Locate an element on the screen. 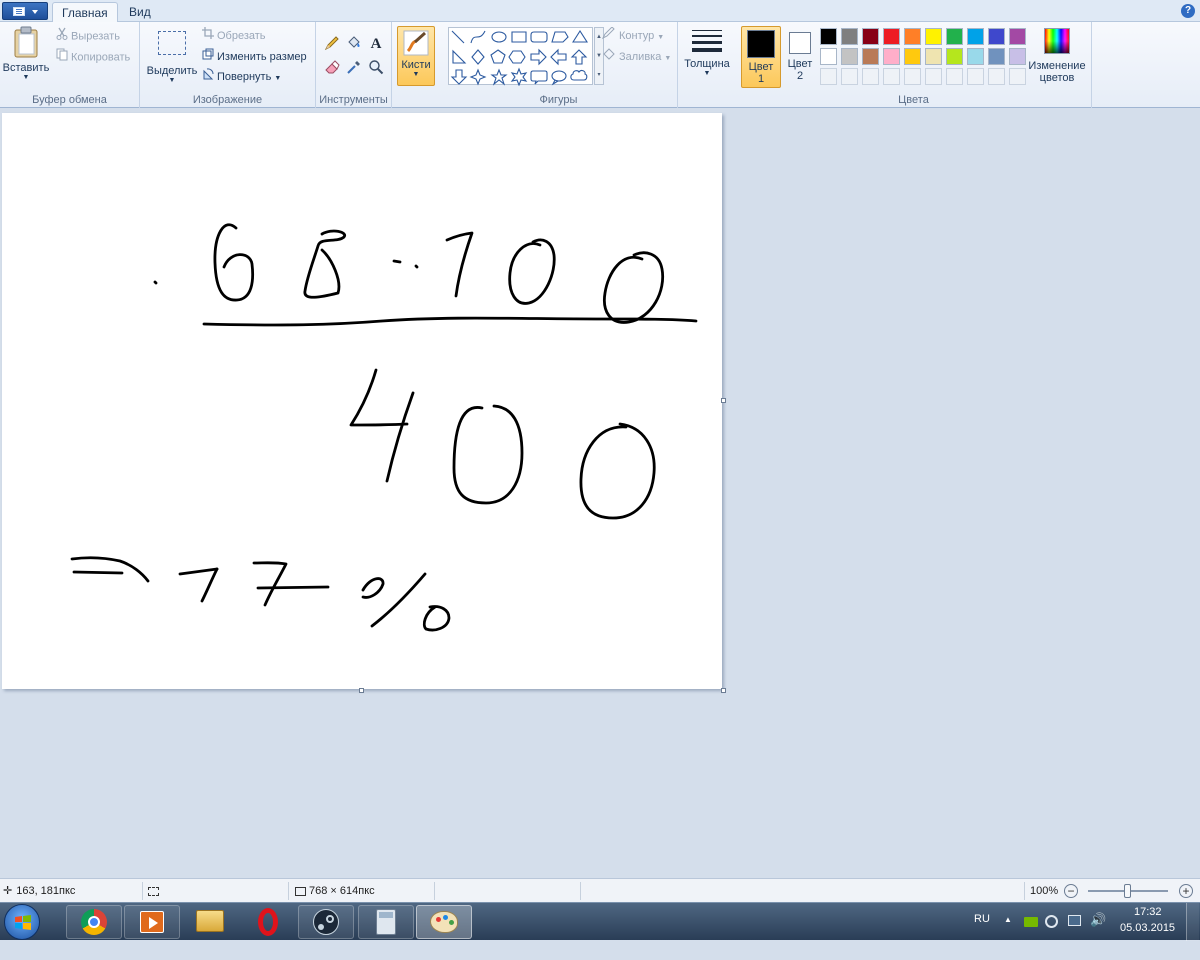  shapes-gallery is located at coordinates (520, 57).